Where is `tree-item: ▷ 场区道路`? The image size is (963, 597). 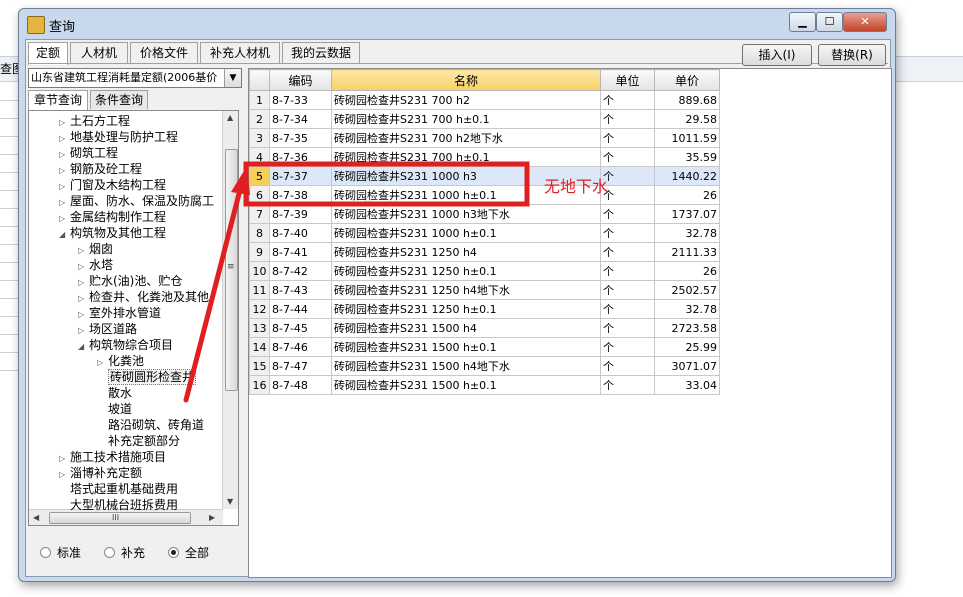
tree-item: ▷ 场区道路 is located at coordinates (107, 329).